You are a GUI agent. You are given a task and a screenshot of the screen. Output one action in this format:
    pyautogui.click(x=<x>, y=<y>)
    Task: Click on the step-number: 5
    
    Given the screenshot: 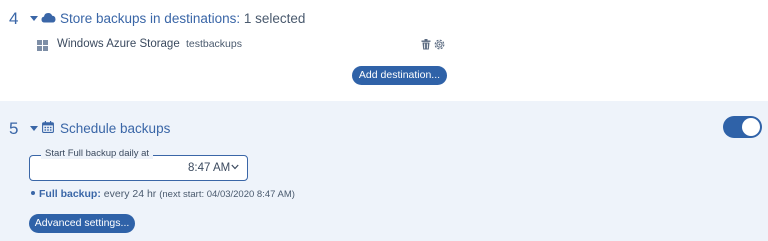 What is the action you would take?
    pyautogui.click(x=14, y=128)
    